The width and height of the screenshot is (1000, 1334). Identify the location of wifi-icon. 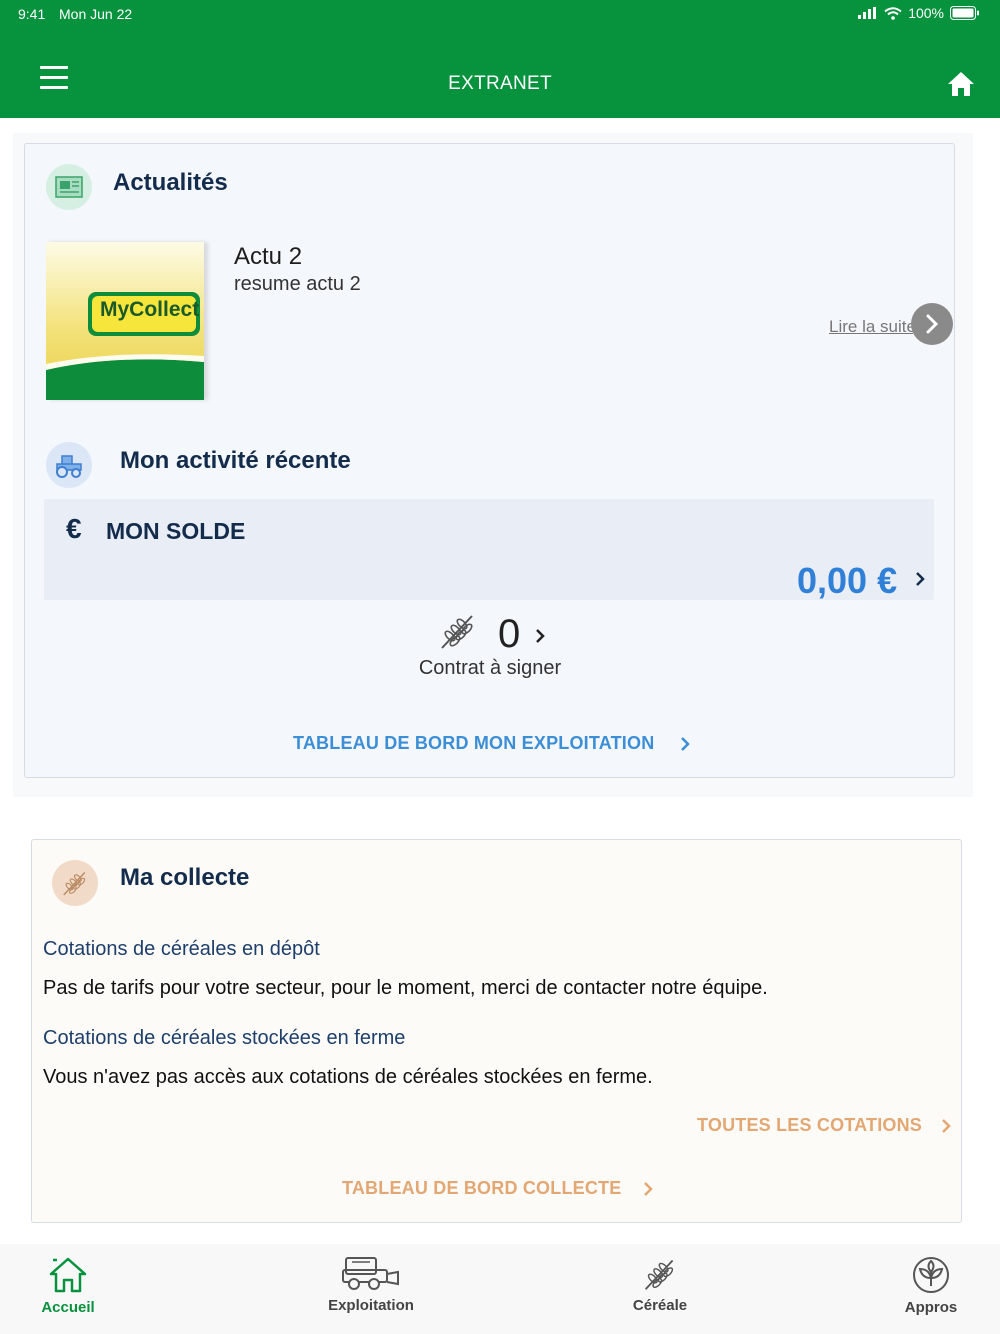
(893, 13).